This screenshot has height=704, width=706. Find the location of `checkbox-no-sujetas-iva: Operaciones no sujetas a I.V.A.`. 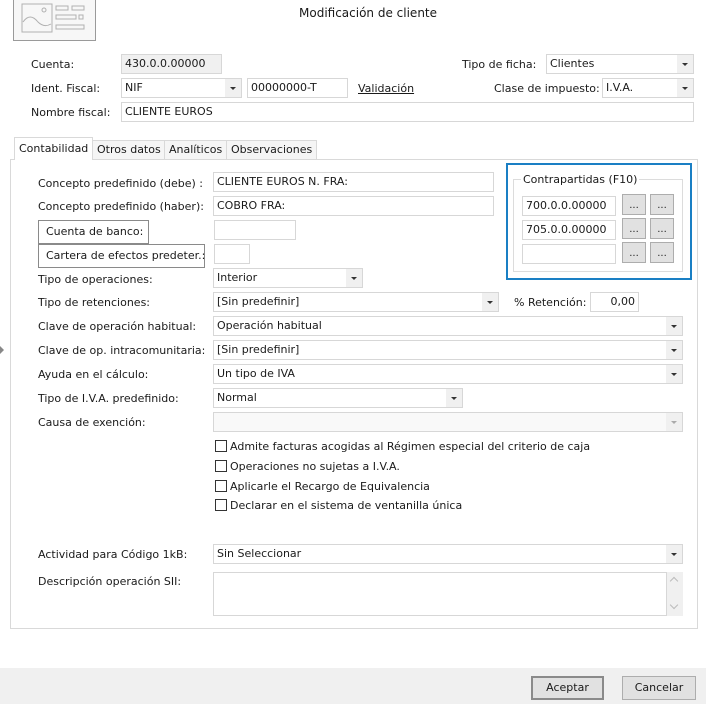

checkbox-no-sujetas-iva: Operaciones no sujetas a I.V.A. is located at coordinates (307, 468).